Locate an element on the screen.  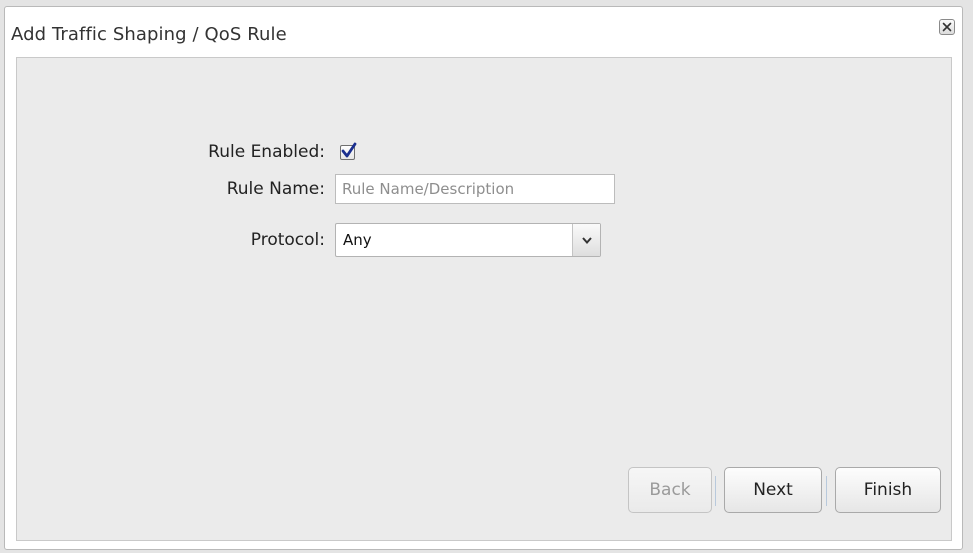
protocol-selected-value: Any is located at coordinates (357, 240).